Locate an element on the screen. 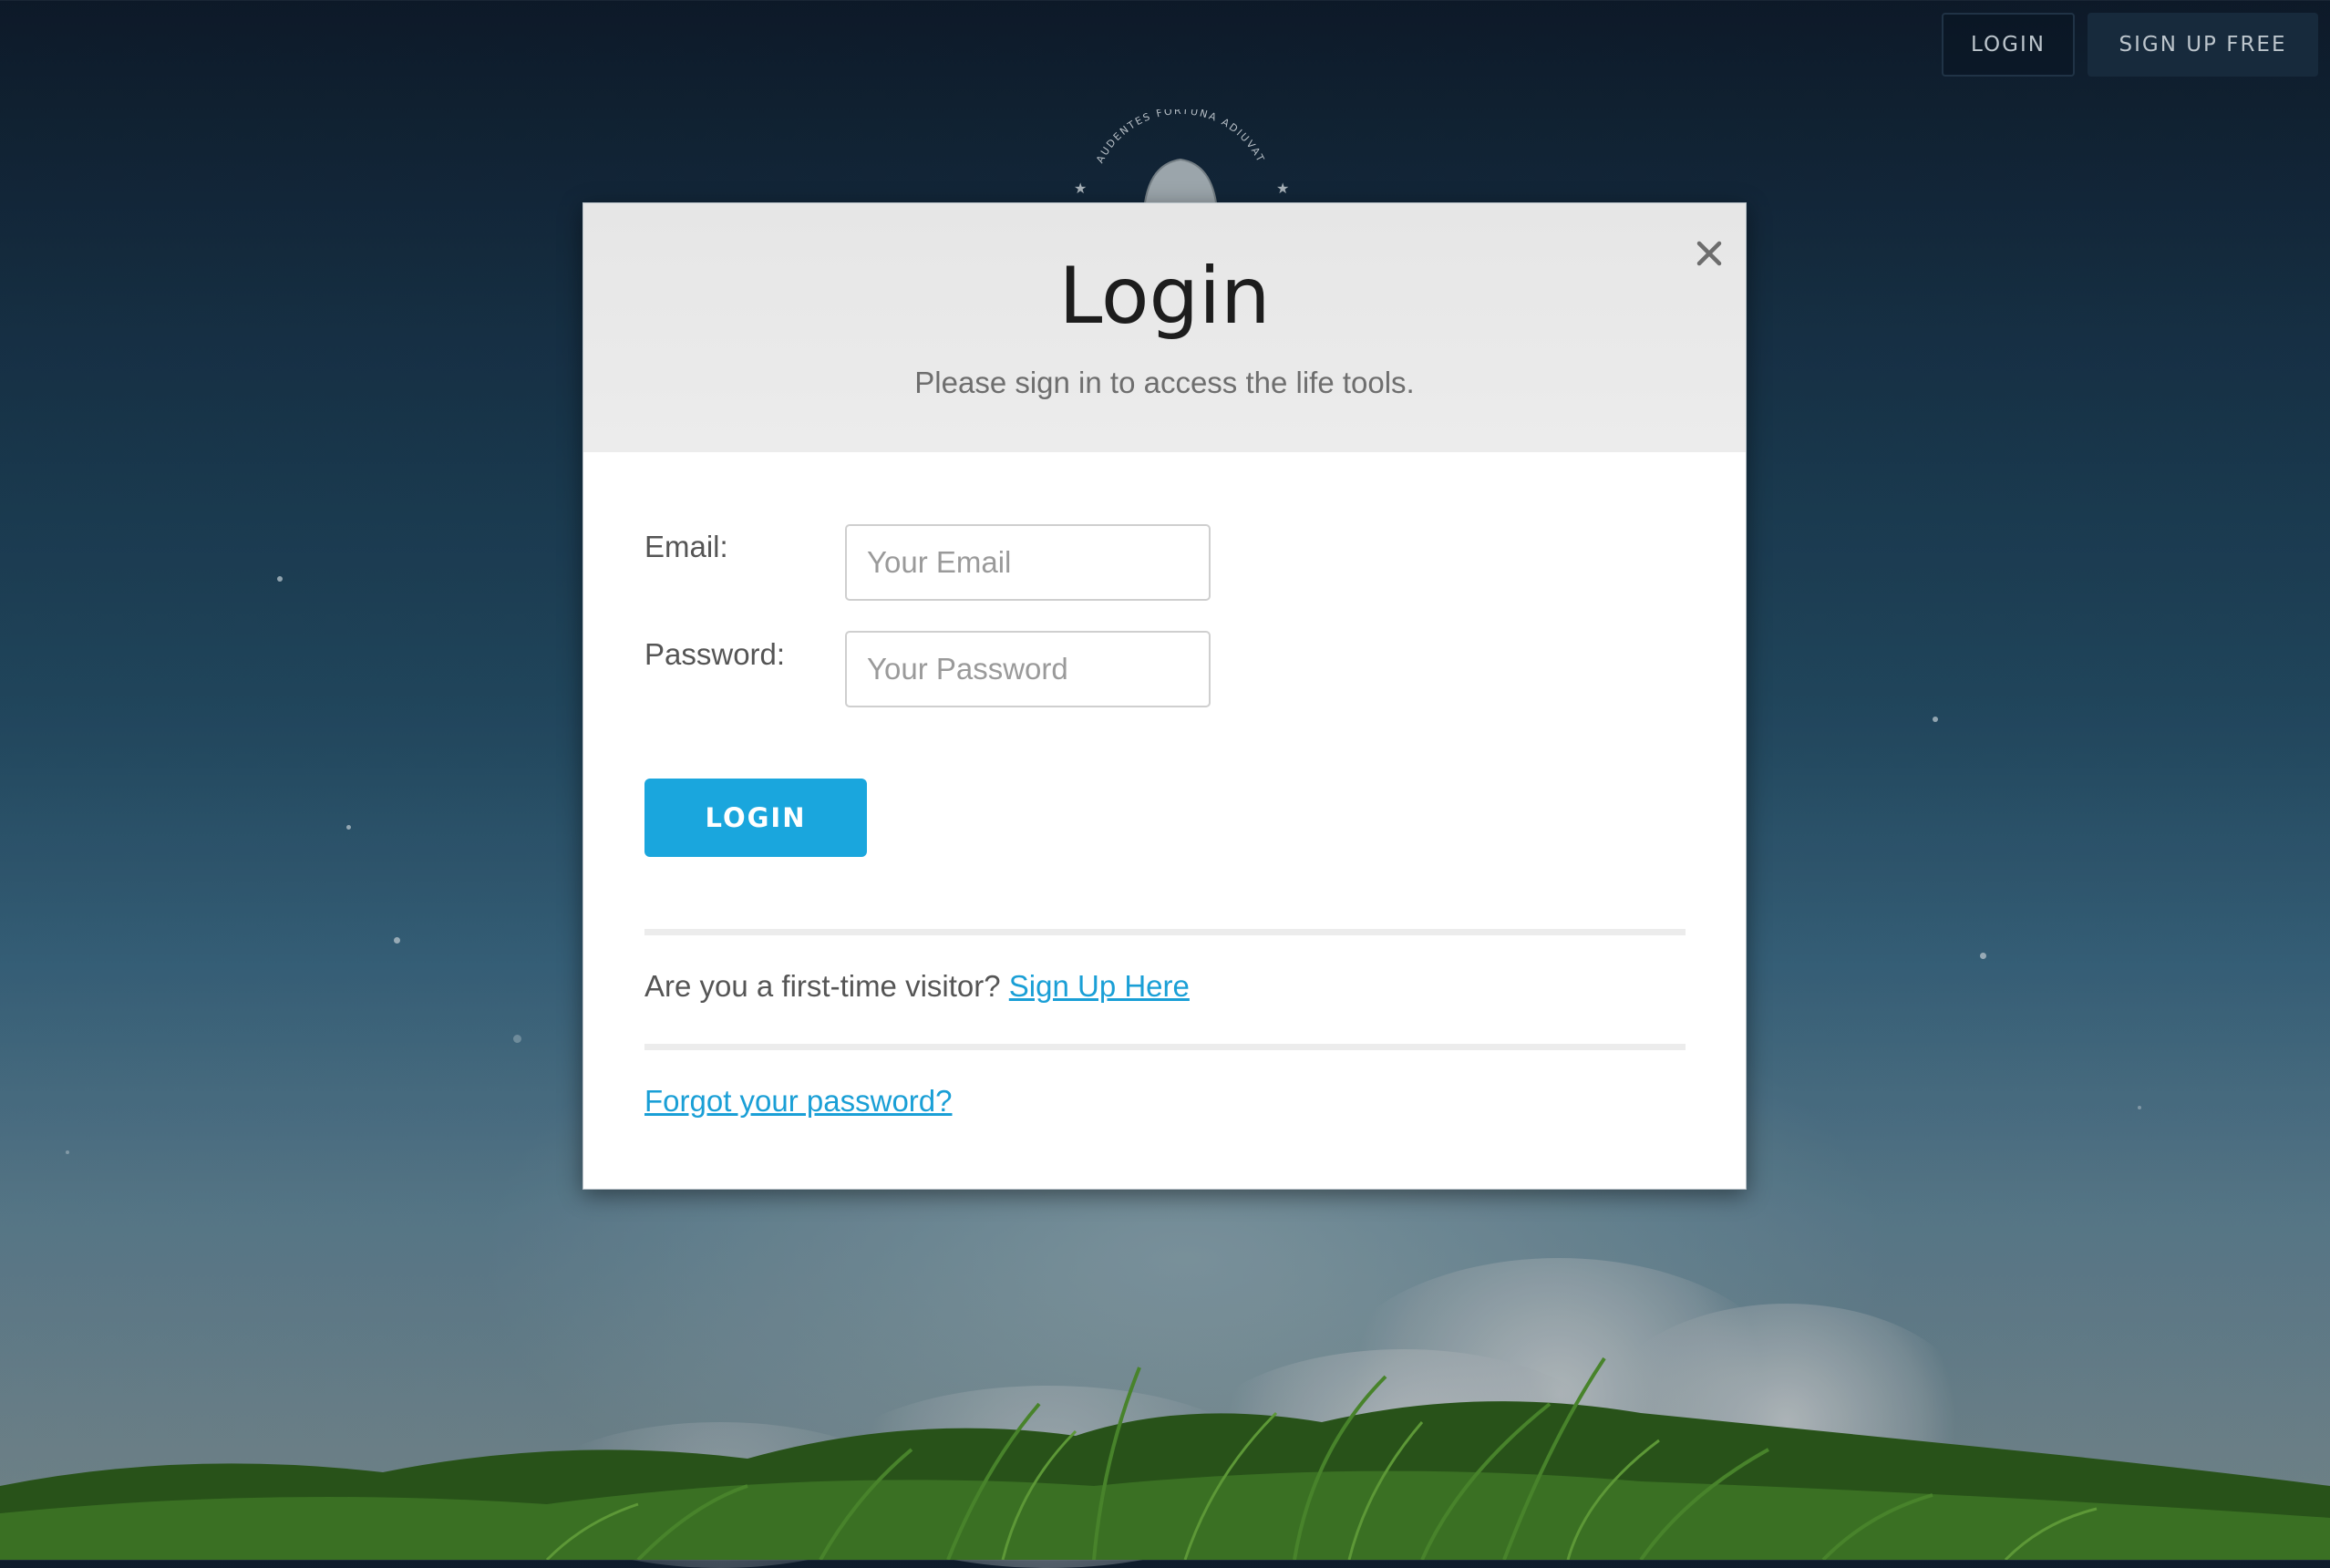 The image size is (2330, 1568). login-button: LOGIN is located at coordinates (755, 818).